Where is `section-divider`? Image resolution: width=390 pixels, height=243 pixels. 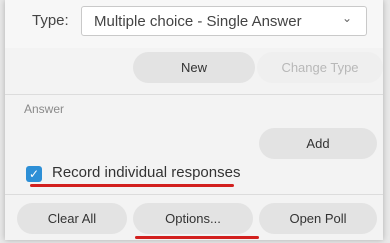
section-divider is located at coordinates (194, 94).